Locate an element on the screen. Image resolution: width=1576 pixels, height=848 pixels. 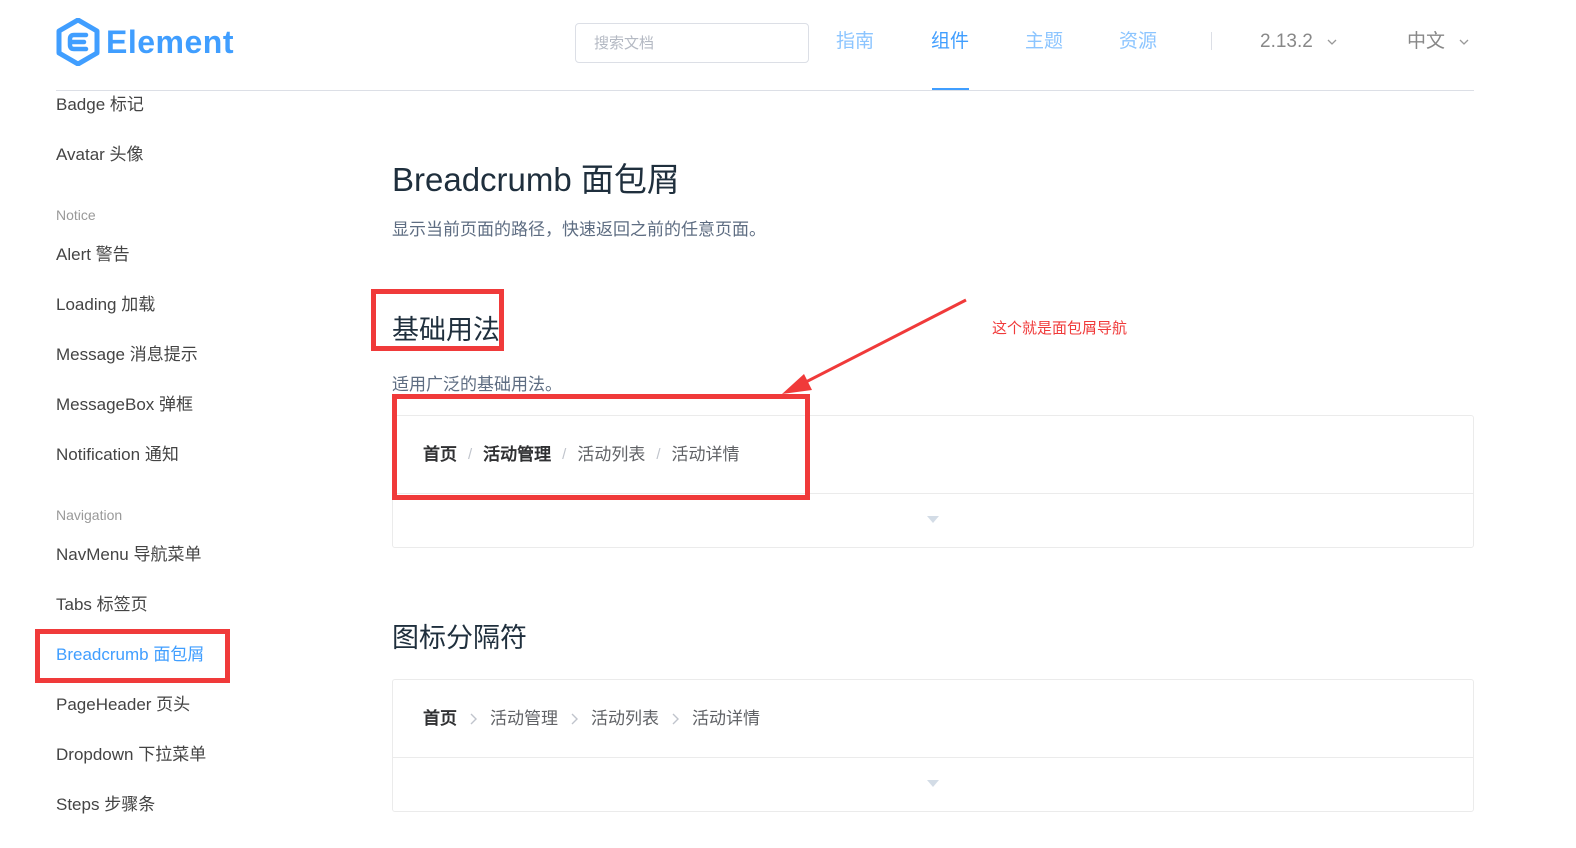
sidebar-group-navigation: Navigation is located at coordinates (89, 515).